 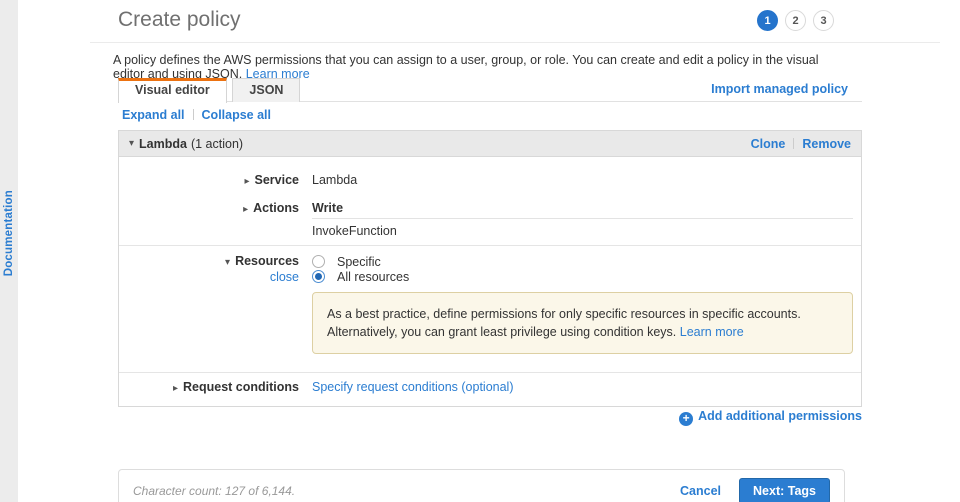 I want to click on clone-link: Clone, so click(x=768, y=144).